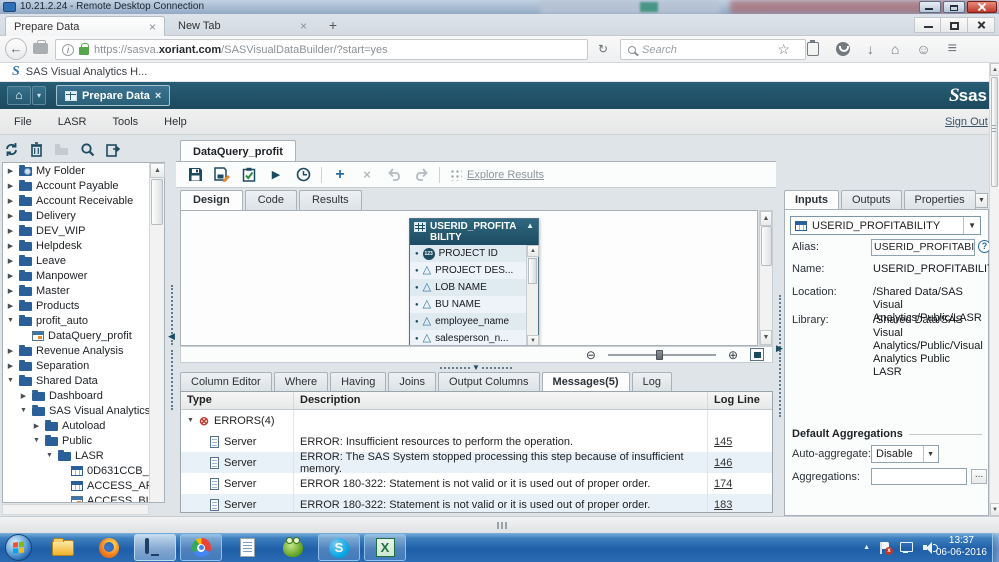 The height and width of the screenshot is (562, 999). Describe the element at coordinates (954, 7) in the screenshot. I see `rdp-restore-button` at that location.